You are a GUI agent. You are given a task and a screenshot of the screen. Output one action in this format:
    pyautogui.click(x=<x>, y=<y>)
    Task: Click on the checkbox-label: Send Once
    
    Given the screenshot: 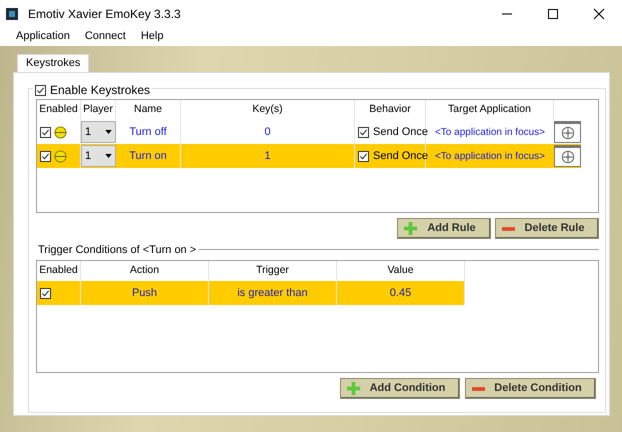 What is the action you would take?
    pyautogui.click(x=400, y=132)
    